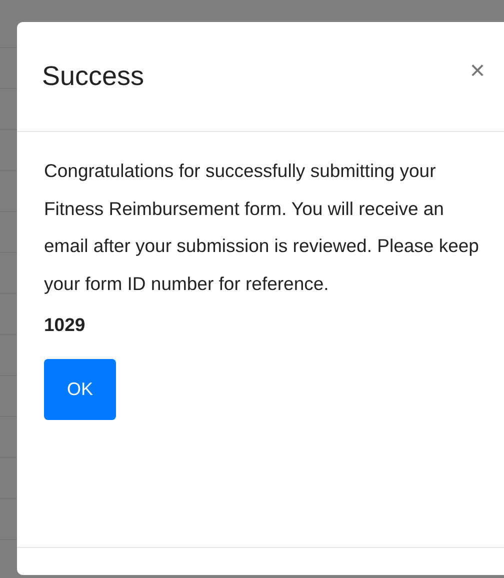 The image size is (504, 578). Describe the element at coordinates (65, 325) in the screenshot. I see `form-id: 1029` at that location.